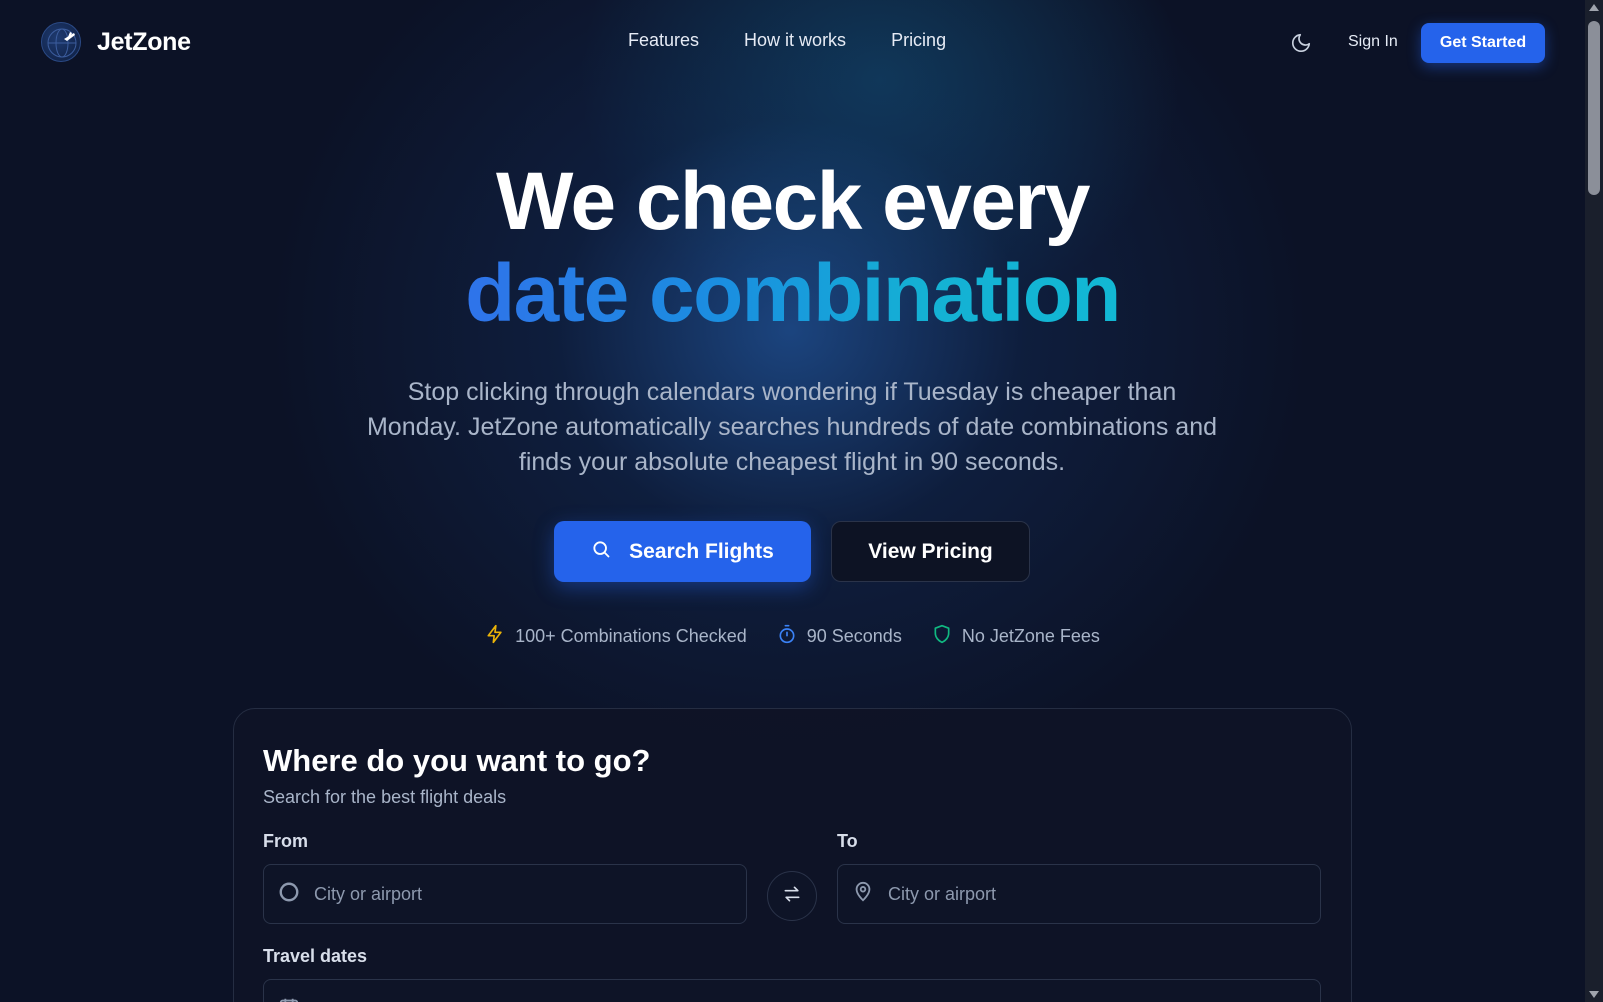 This screenshot has height=1002, width=1603. Describe the element at coordinates (601, 552) in the screenshot. I see `search-icon` at that location.